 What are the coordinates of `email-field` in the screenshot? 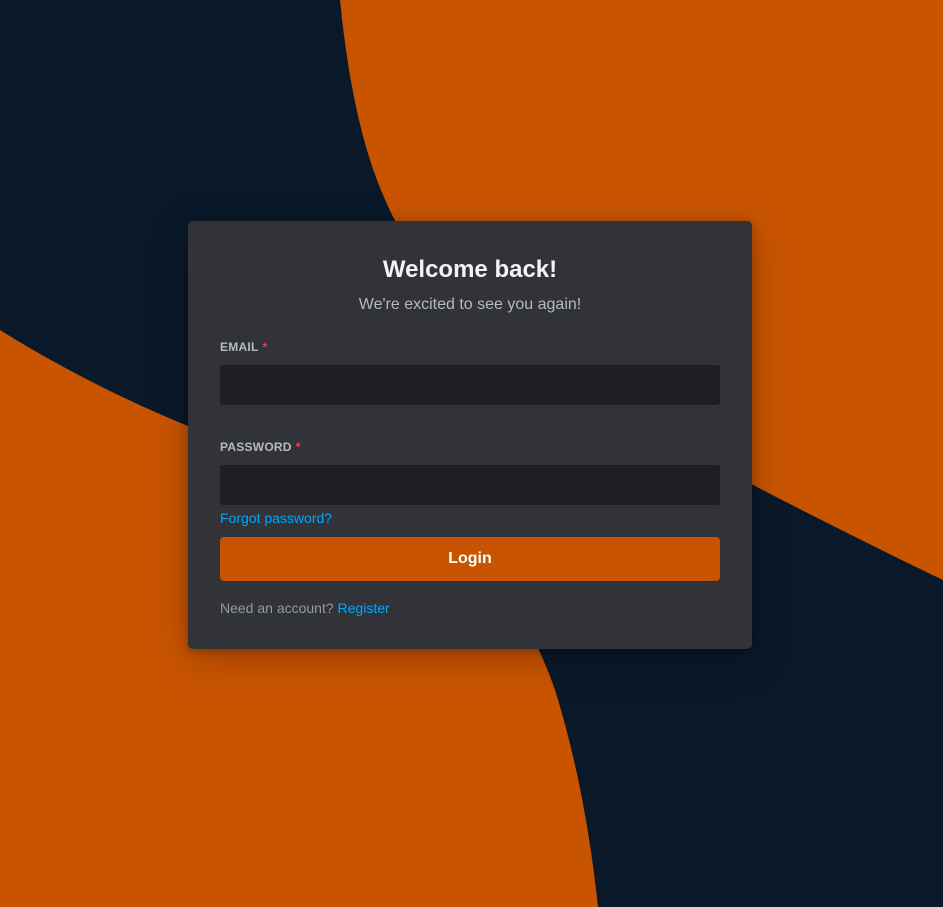 It's located at (470, 385).